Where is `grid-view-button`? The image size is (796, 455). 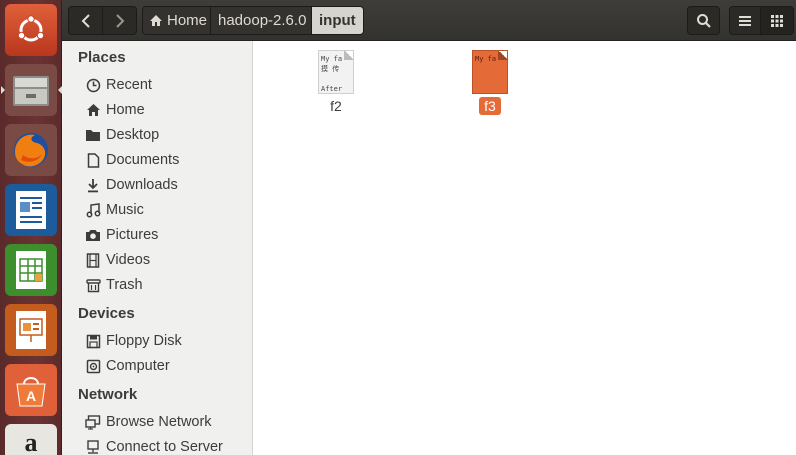 grid-view-button is located at coordinates (777, 20).